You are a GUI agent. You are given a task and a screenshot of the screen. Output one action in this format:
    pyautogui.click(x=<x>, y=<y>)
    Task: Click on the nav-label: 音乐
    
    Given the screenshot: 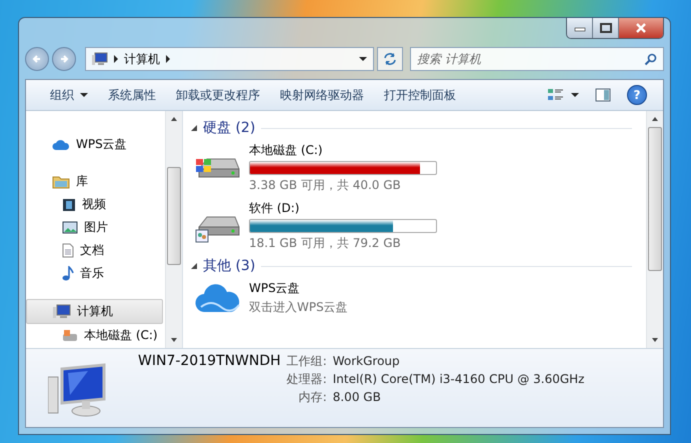 What is the action you would take?
    pyautogui.click(x=92, y=273)
    